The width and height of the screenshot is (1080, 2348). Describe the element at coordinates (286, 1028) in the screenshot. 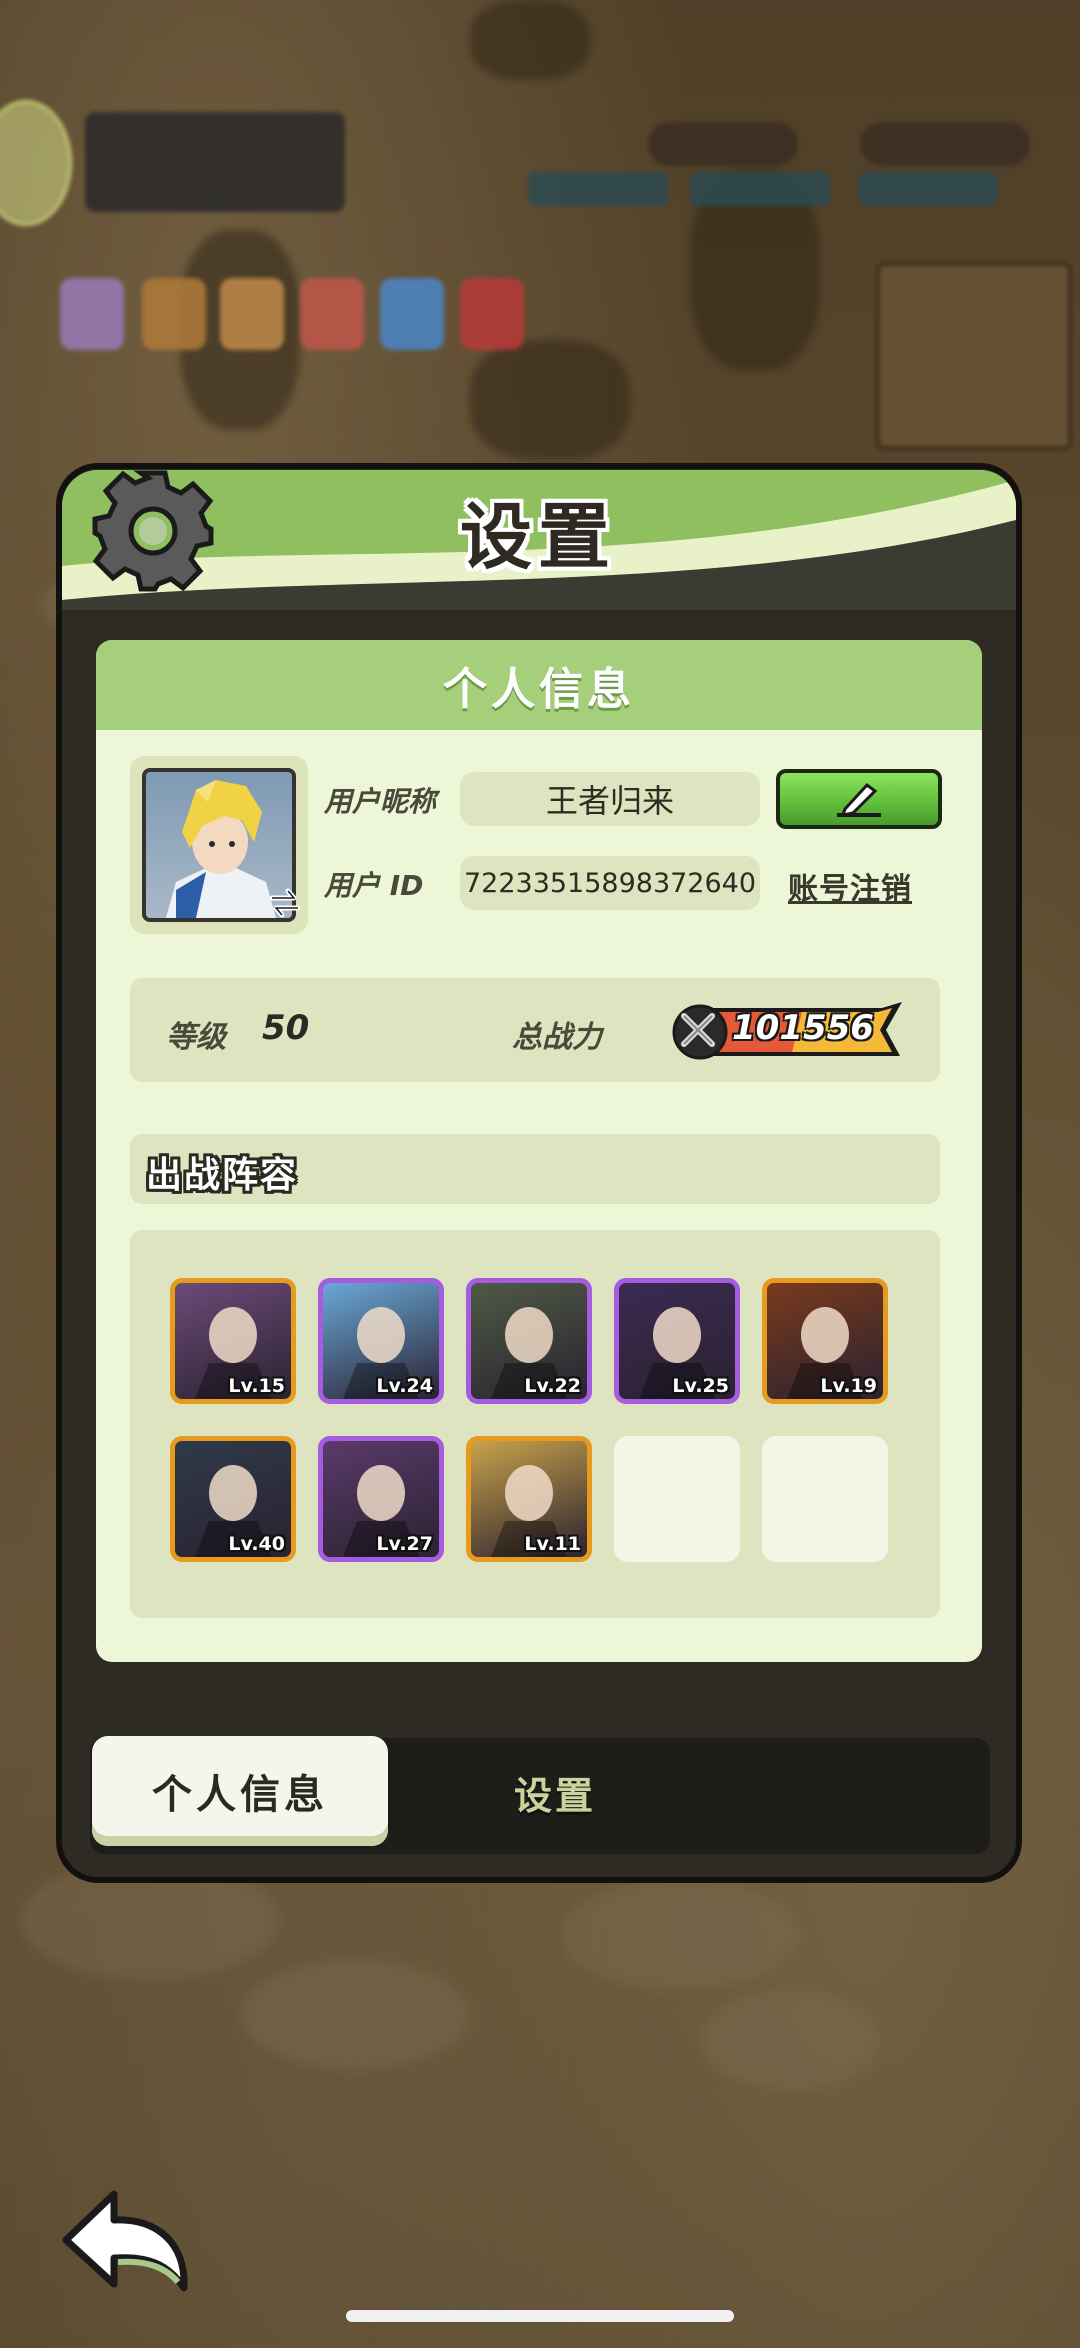

I see `level-value: 50` at that location.